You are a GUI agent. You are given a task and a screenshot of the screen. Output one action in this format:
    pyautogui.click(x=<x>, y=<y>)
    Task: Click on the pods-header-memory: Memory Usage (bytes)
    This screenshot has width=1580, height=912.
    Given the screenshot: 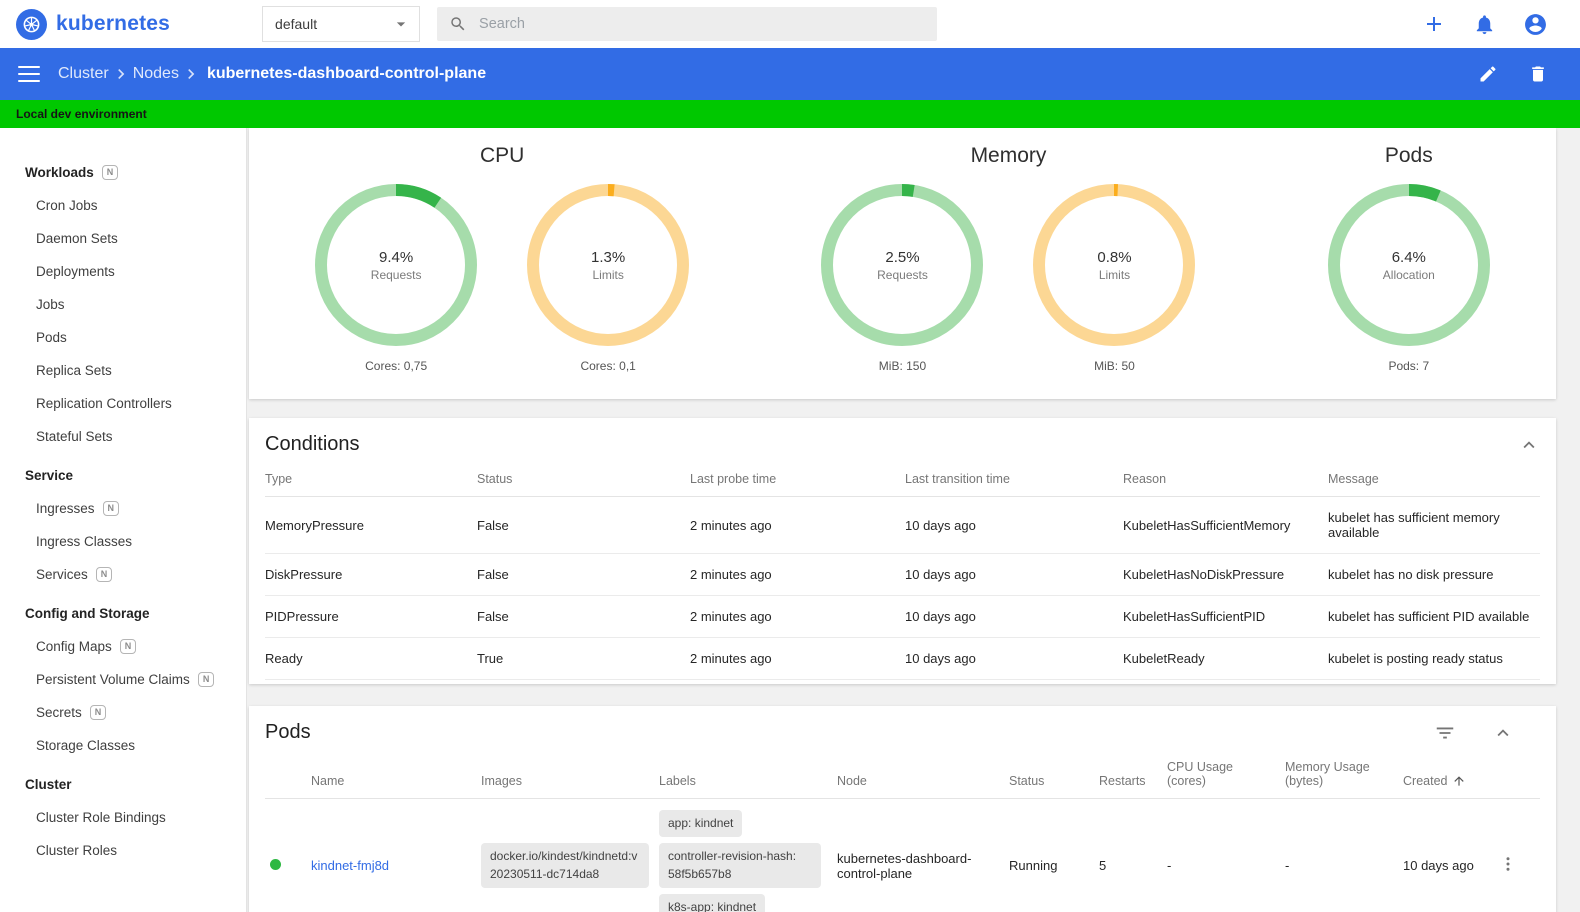 What is the action you would take?
    pyautogui.click(x=1344, y=777)
    